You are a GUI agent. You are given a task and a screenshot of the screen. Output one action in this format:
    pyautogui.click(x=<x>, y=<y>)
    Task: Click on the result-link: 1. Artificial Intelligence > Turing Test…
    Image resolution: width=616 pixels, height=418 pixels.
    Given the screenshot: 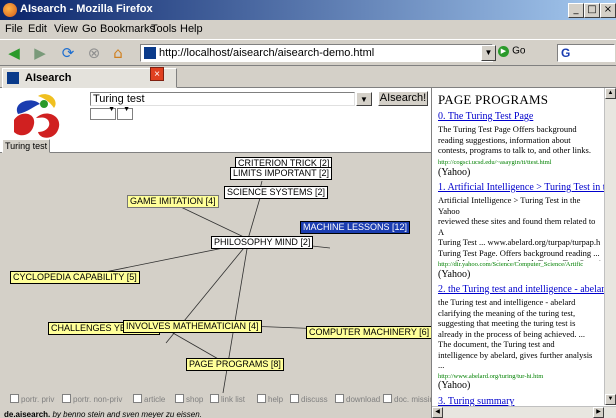 What is the action you would take?
    pyautogui.click(x=527, y=187)
    